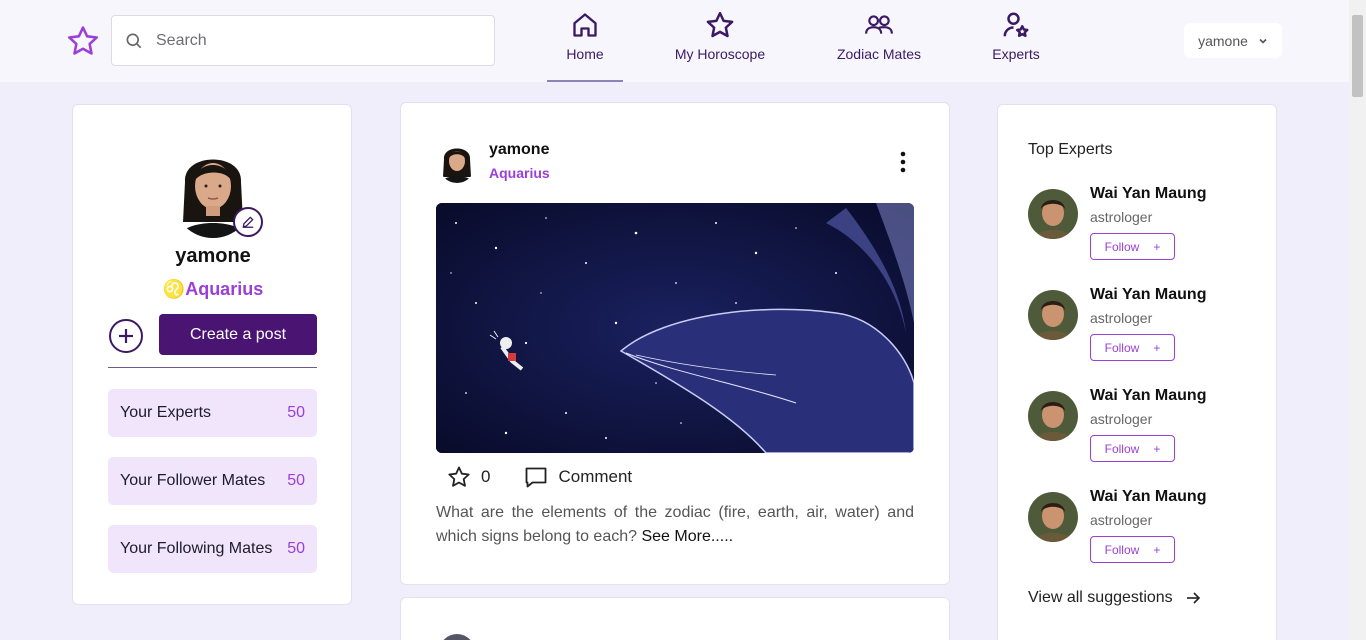 The height and width of the screenshot is (640, 1366). Describe the element at coordinates (1357, 320) in the screenshot. I see `page-scrollbar` at that location.